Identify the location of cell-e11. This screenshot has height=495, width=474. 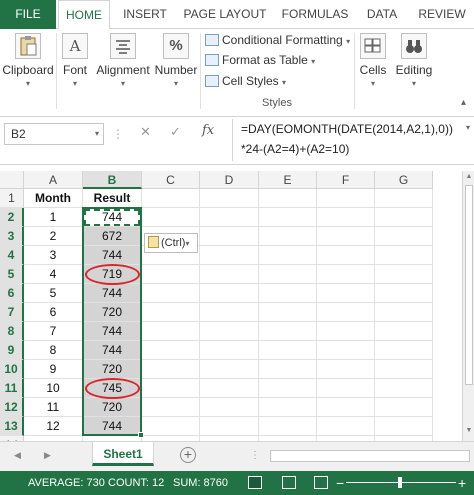
(288, 388).